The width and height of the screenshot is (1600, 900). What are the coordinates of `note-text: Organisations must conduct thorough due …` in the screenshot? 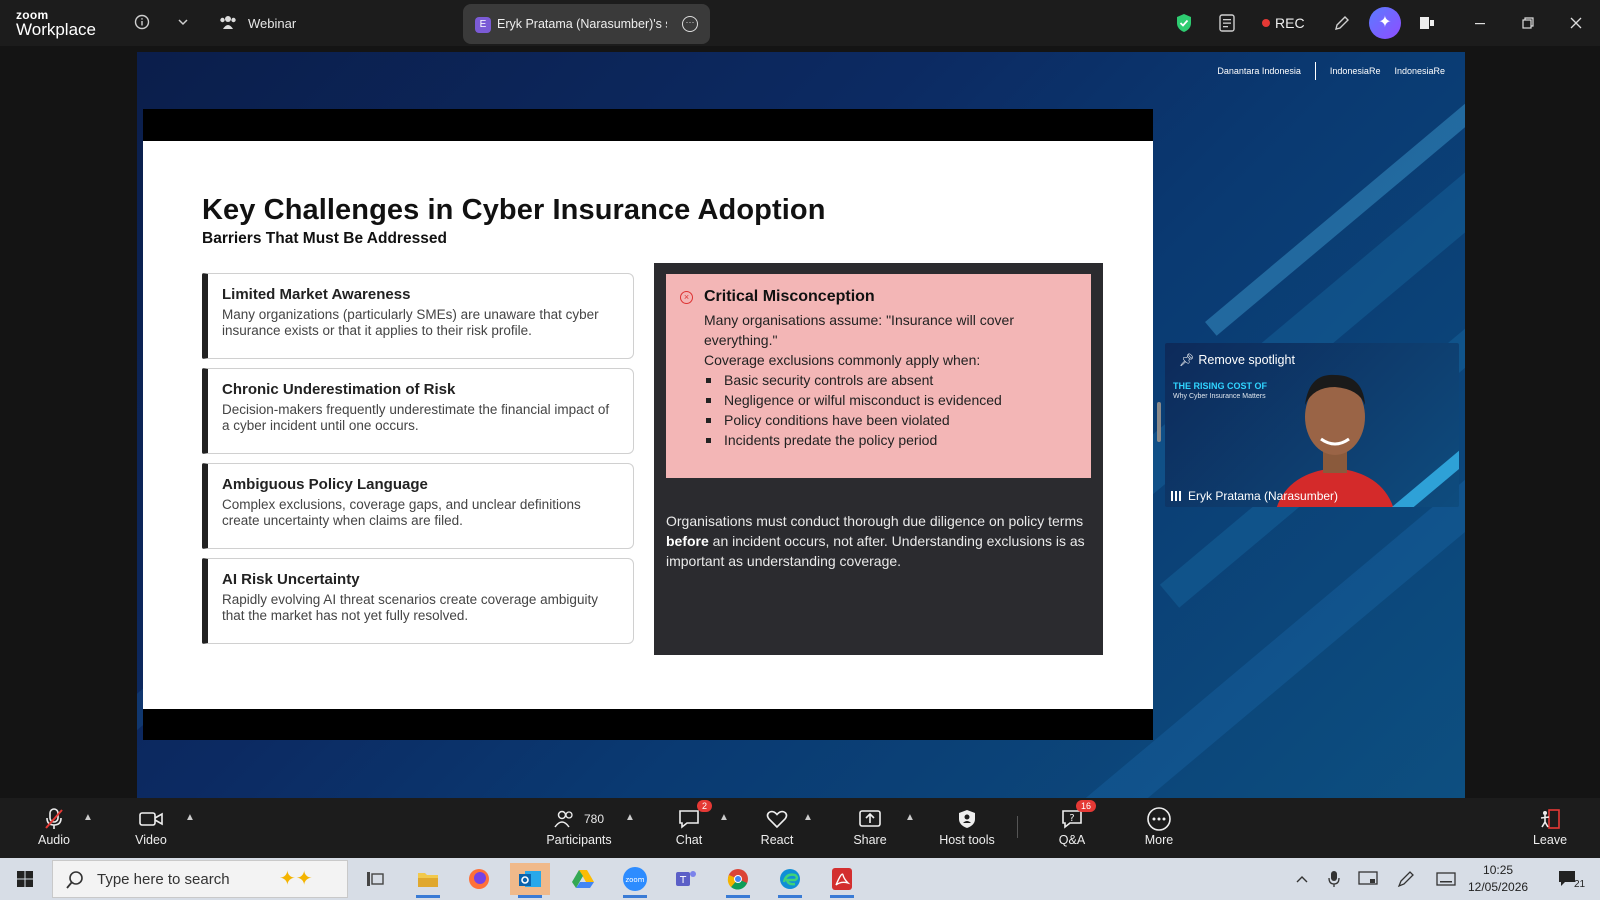 It's located at (875, 521).